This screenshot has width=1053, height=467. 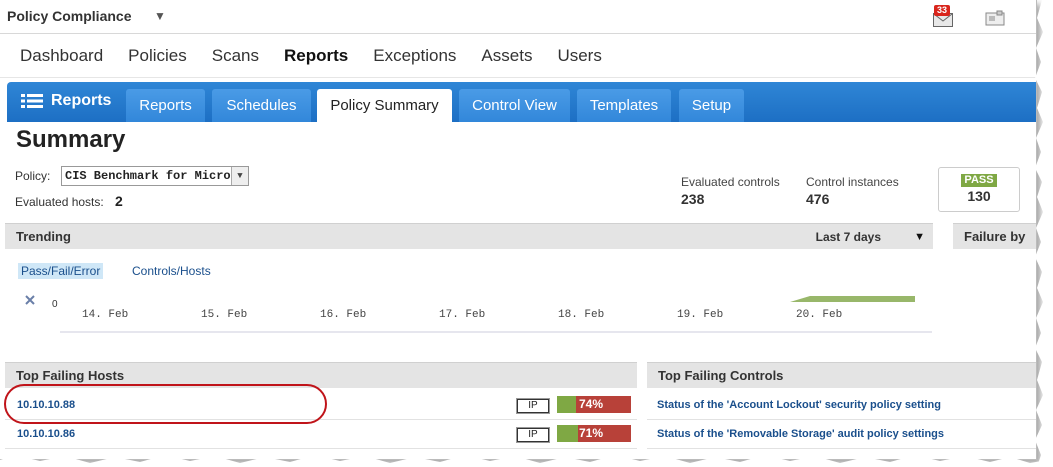 I want to click on control-instances-value: 476, so click(x=818, y=199).